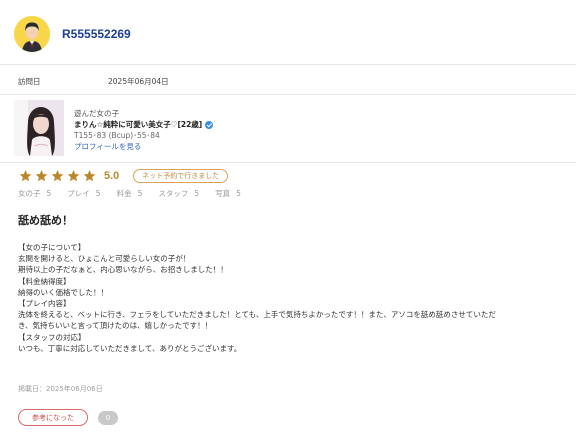 This screenshot has width=576, height=440. I want to click on reviewer-header: R555552269, so click(72, 34).